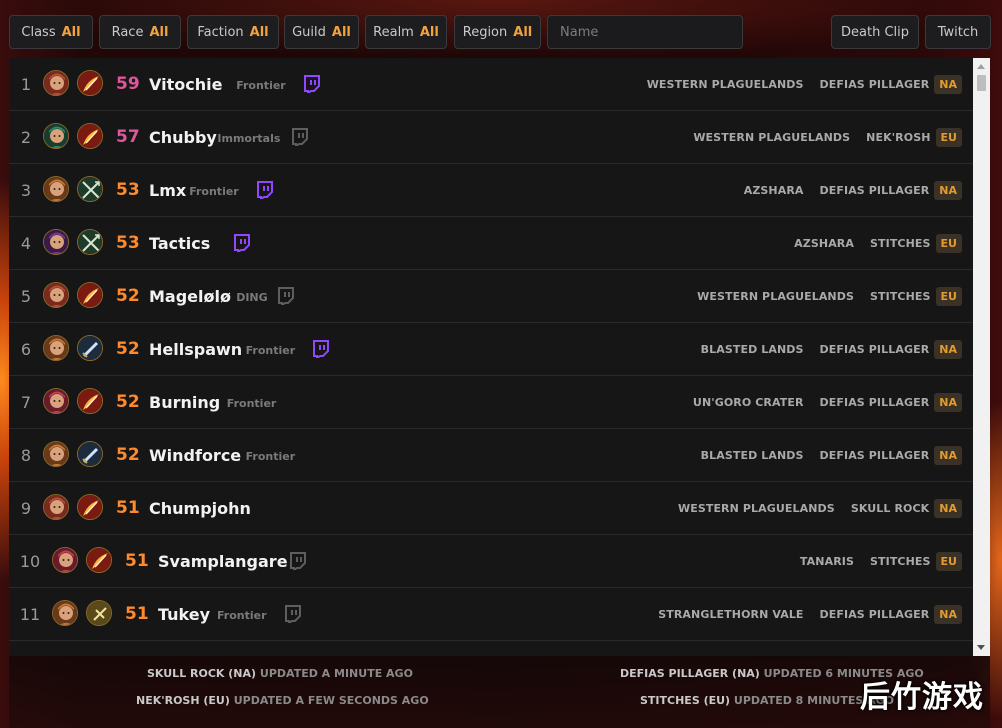 The height and width of the screenshot is (728, 1002). I want to click on character-name: Svamplangare, so click(223, 561).